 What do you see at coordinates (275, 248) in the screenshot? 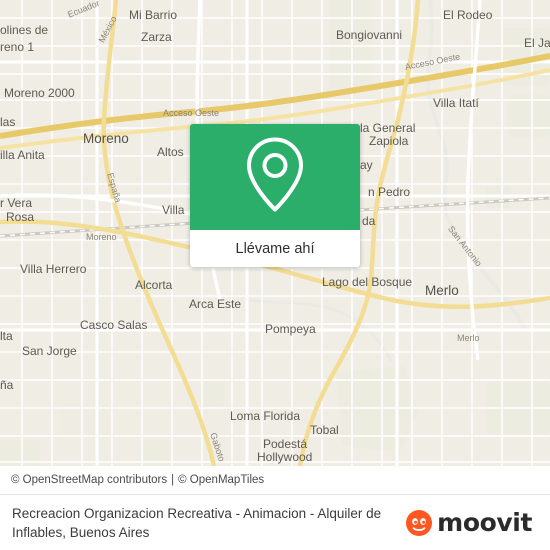
I see `take-me-there-button: Llévame ahí` at bounding box center [275, 248].